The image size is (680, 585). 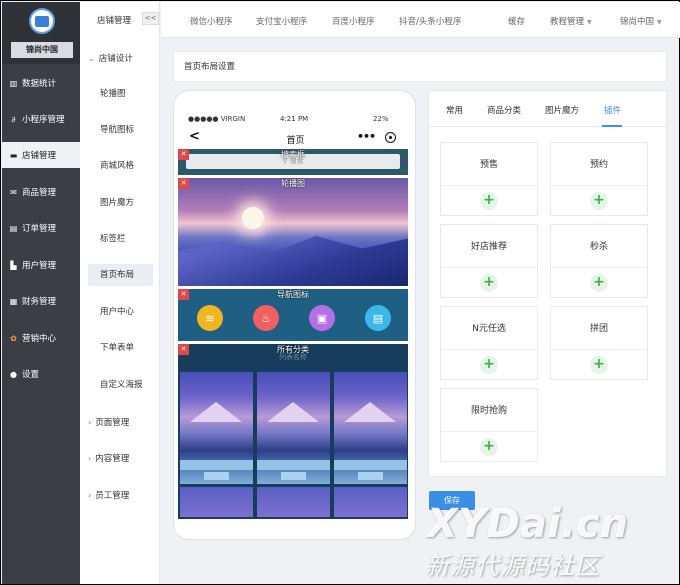 What do you see at coordinates (120, 312) in the screenshot?
I see `sub-item-user-center: 用户中心` at bounding box center [120, 312].